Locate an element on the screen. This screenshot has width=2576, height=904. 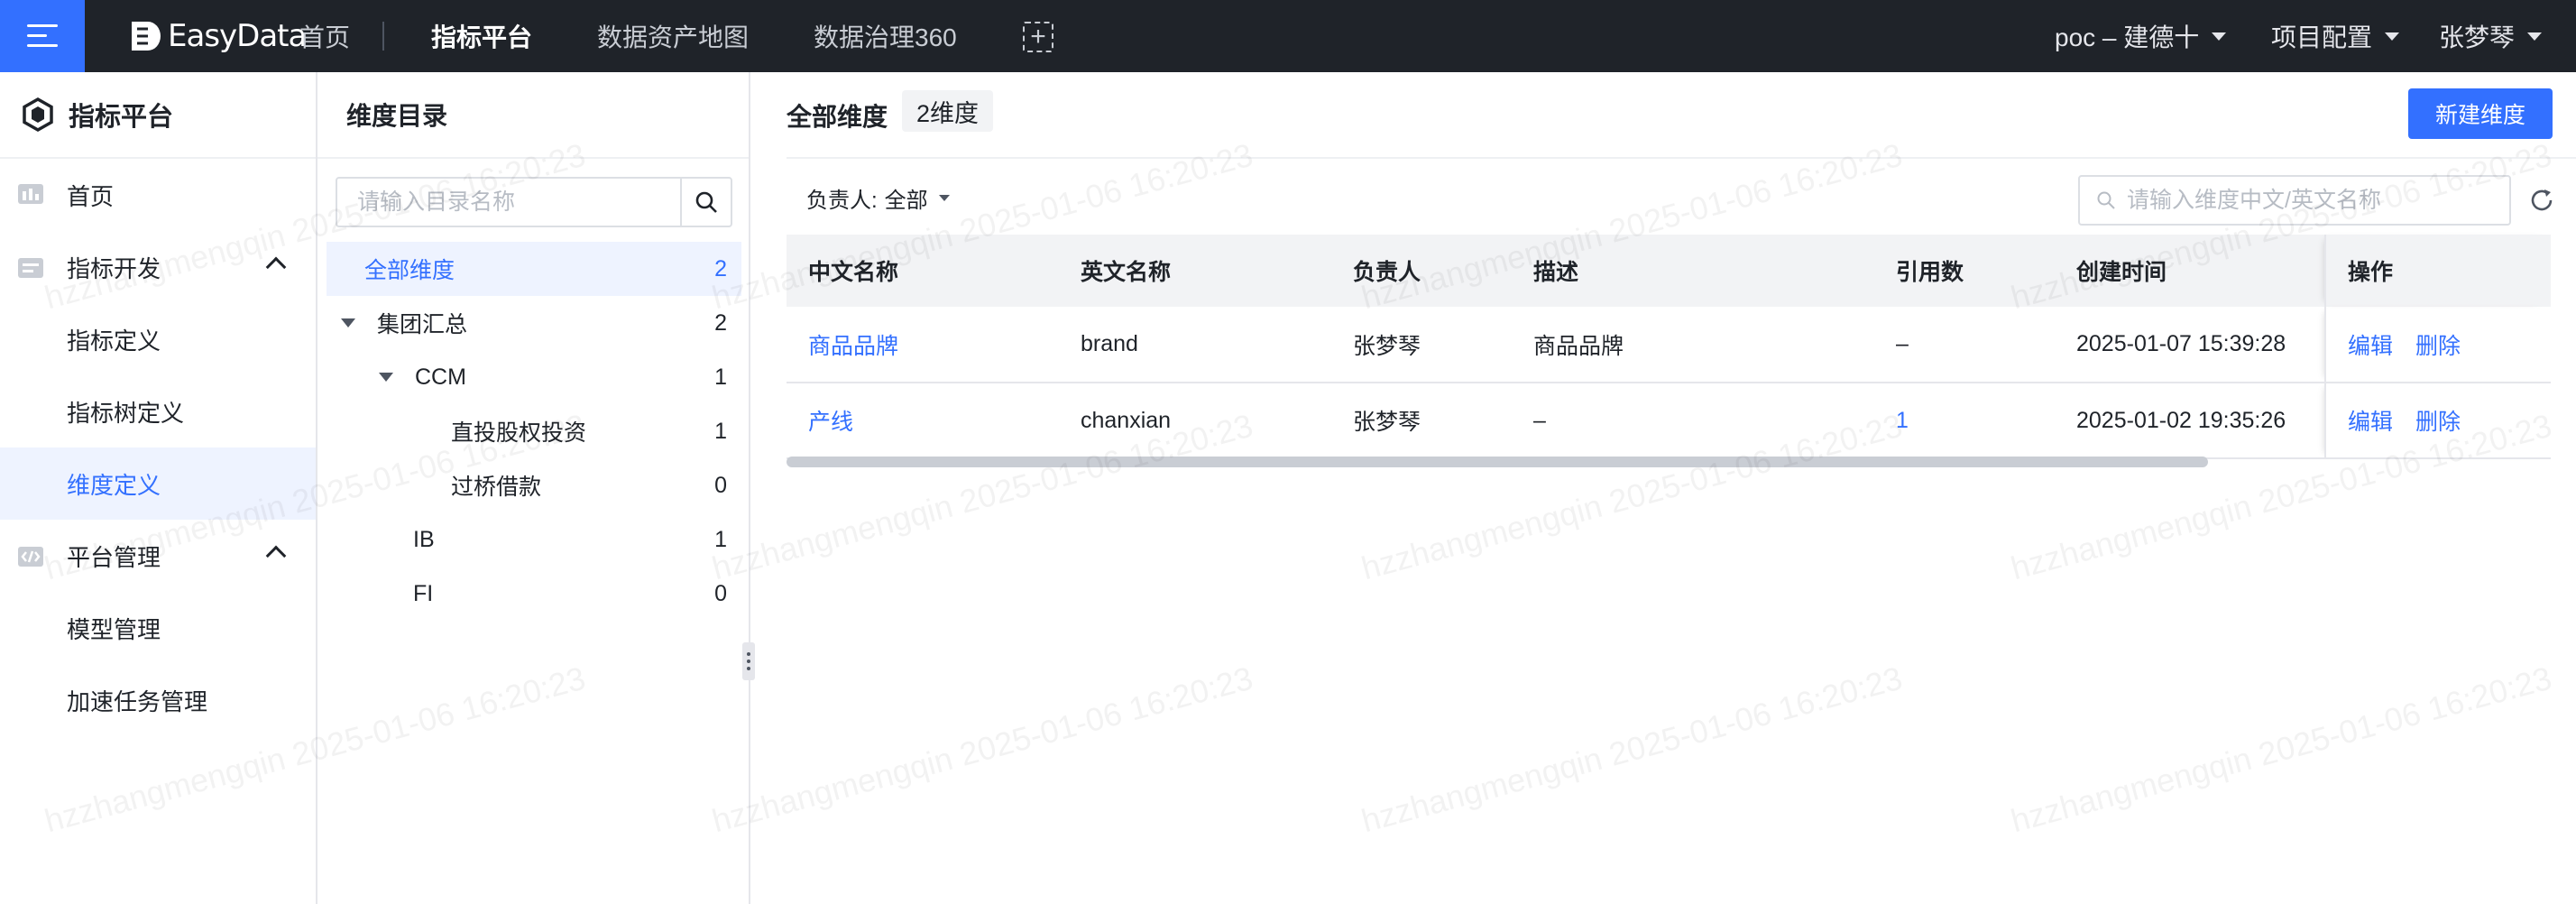
refresh-icon is located at coordinates (2541, 200).